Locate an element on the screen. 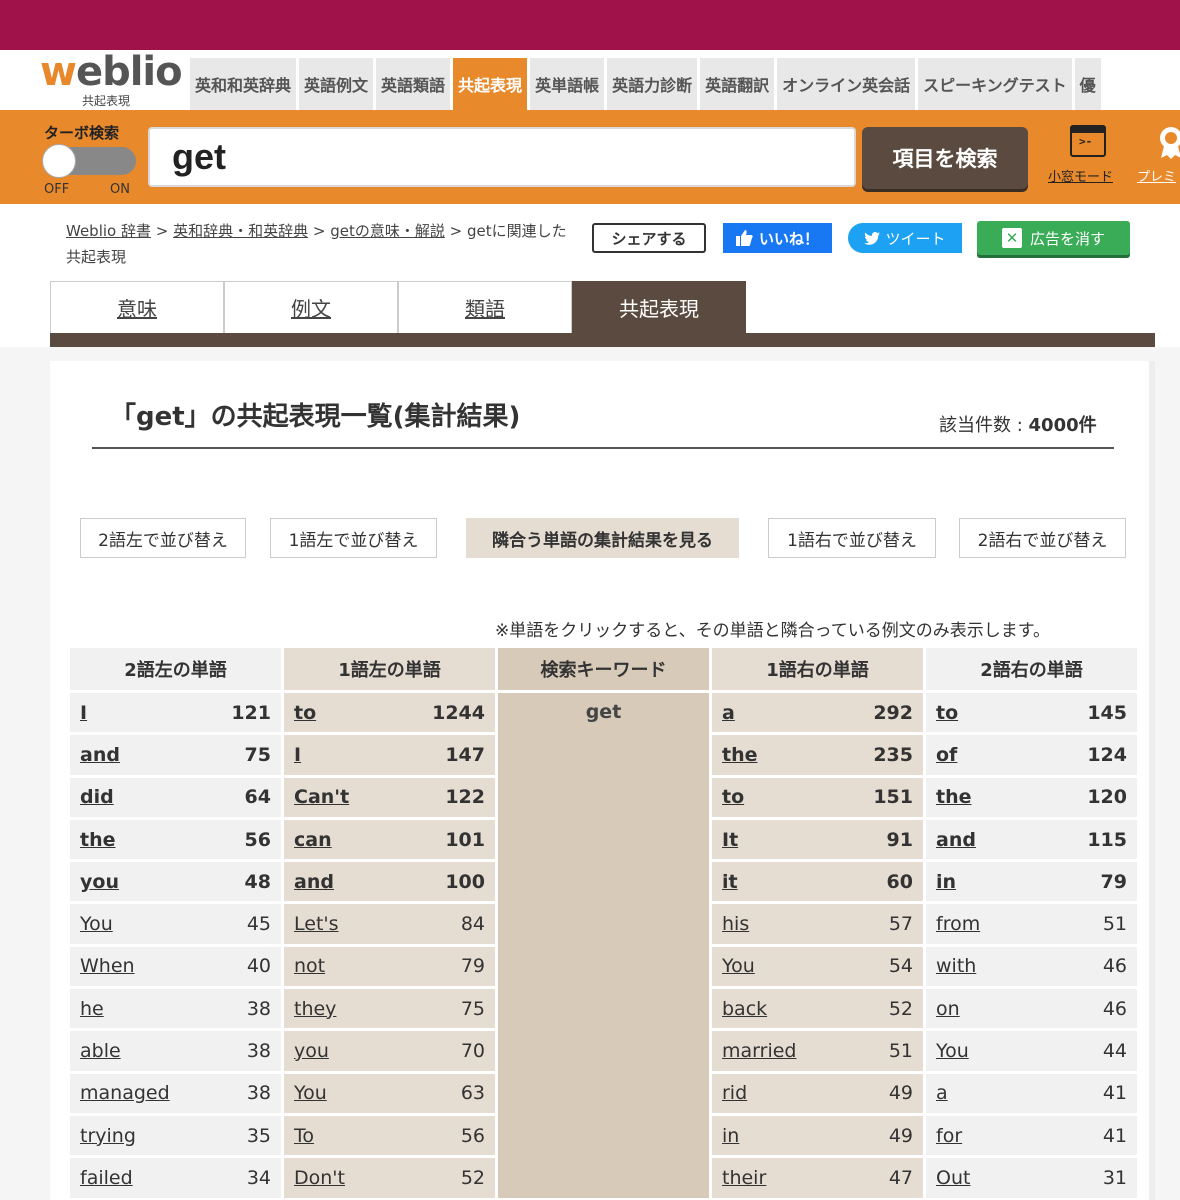 The image size is (1180, 1200). collocate-word-link: married is located at coordinates (759, 1051).